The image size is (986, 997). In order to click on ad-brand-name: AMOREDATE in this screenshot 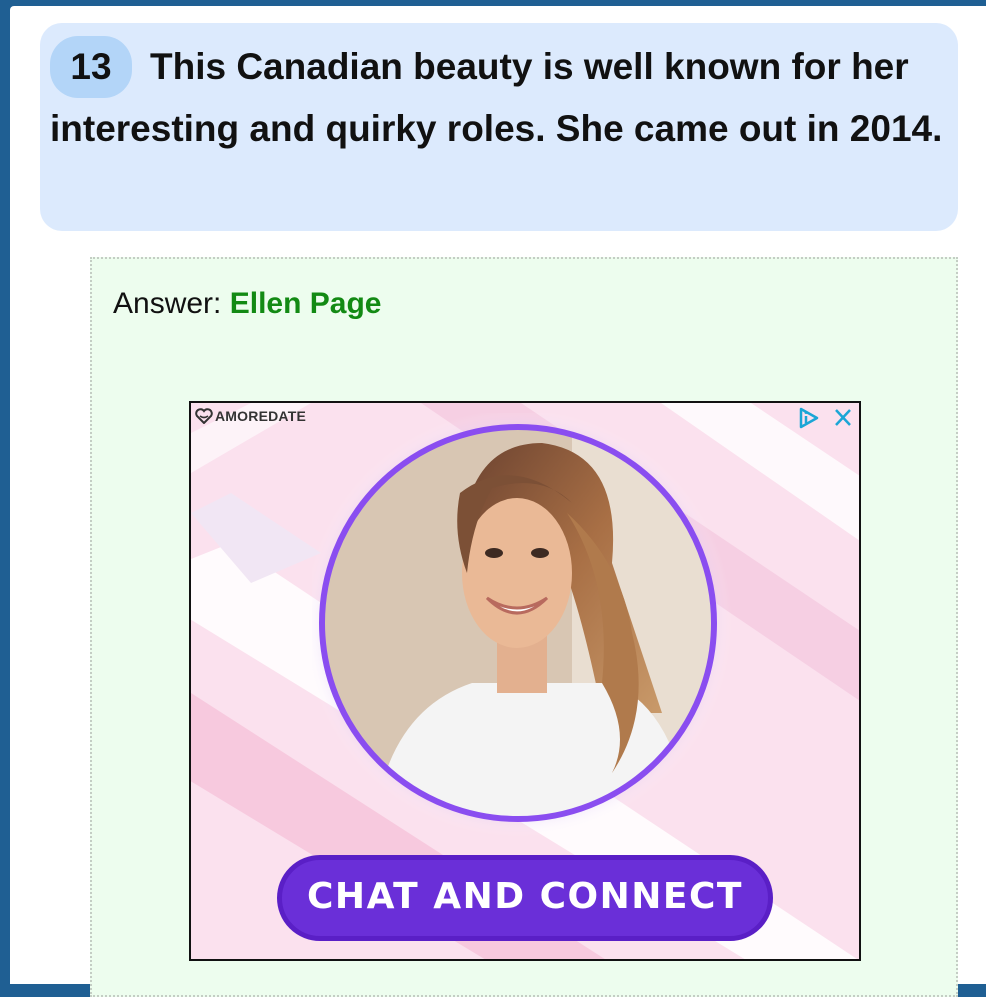, I will do `click(260, 416)`.